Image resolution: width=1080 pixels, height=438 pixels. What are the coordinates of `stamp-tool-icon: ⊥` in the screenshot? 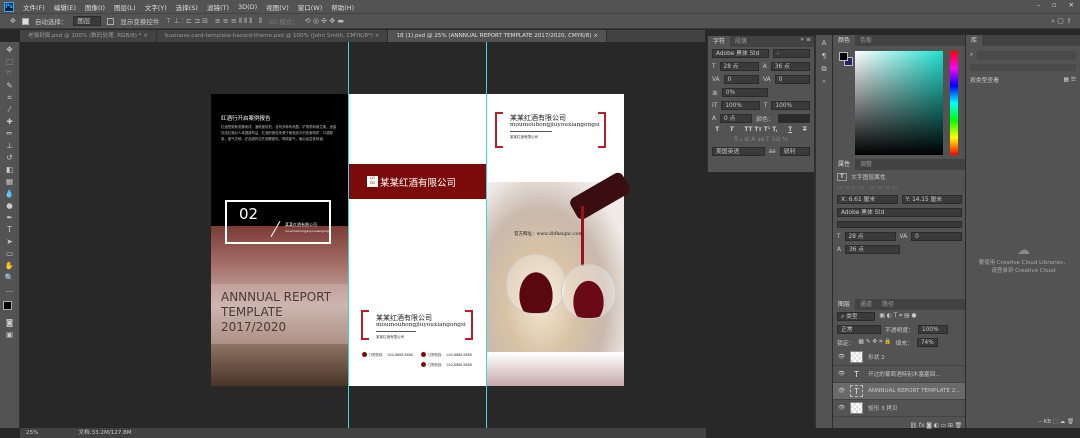 It's located at (9, 145).